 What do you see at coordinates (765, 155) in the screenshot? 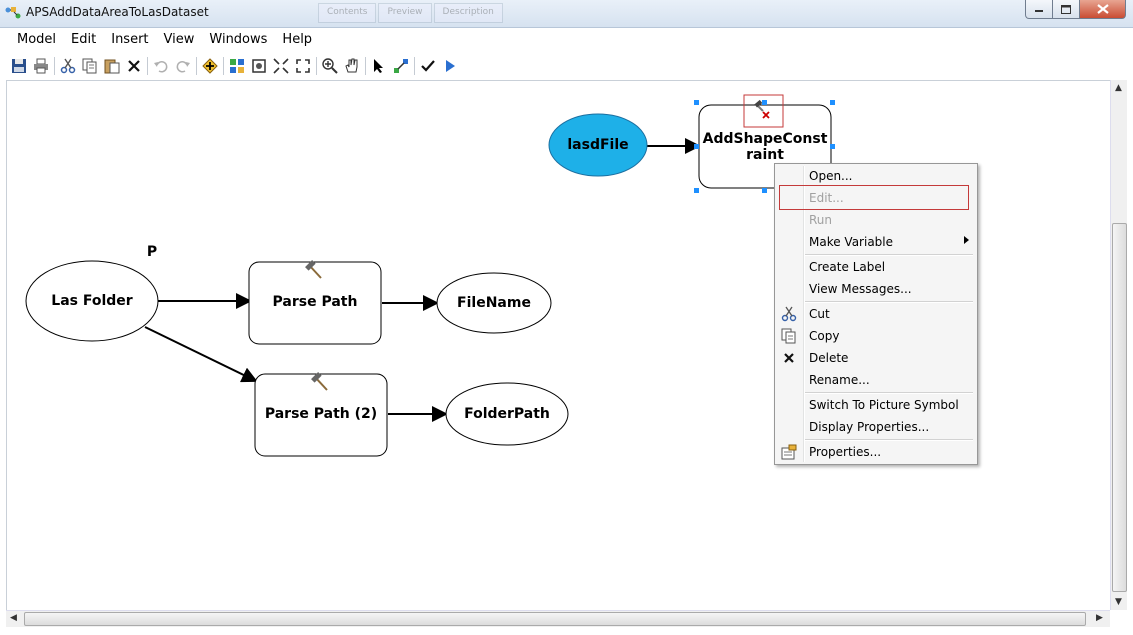
I see `addshape-label-line2: raint` at bounding box center [765, 155].